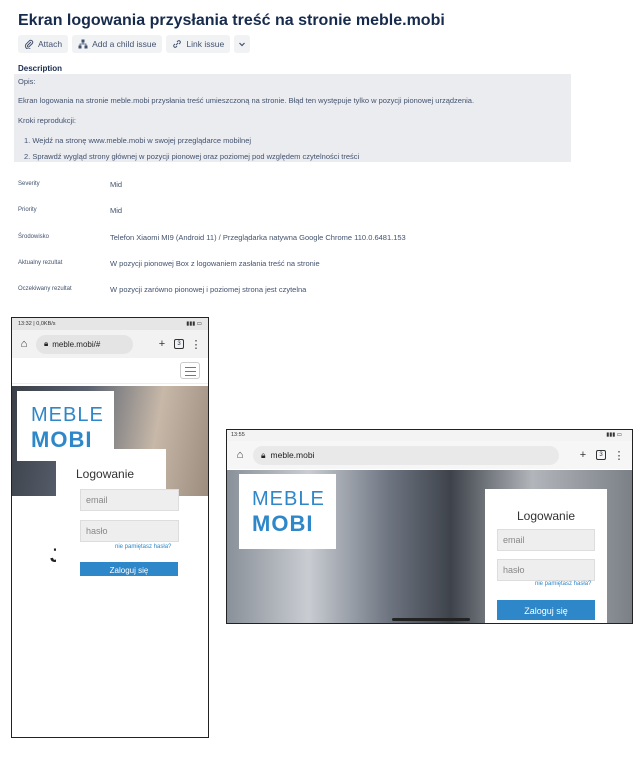  Describe the element at coordinates (37, 324) in the screenshot. I see `status-time: 13:32 | 0,0KB/s` at that location.